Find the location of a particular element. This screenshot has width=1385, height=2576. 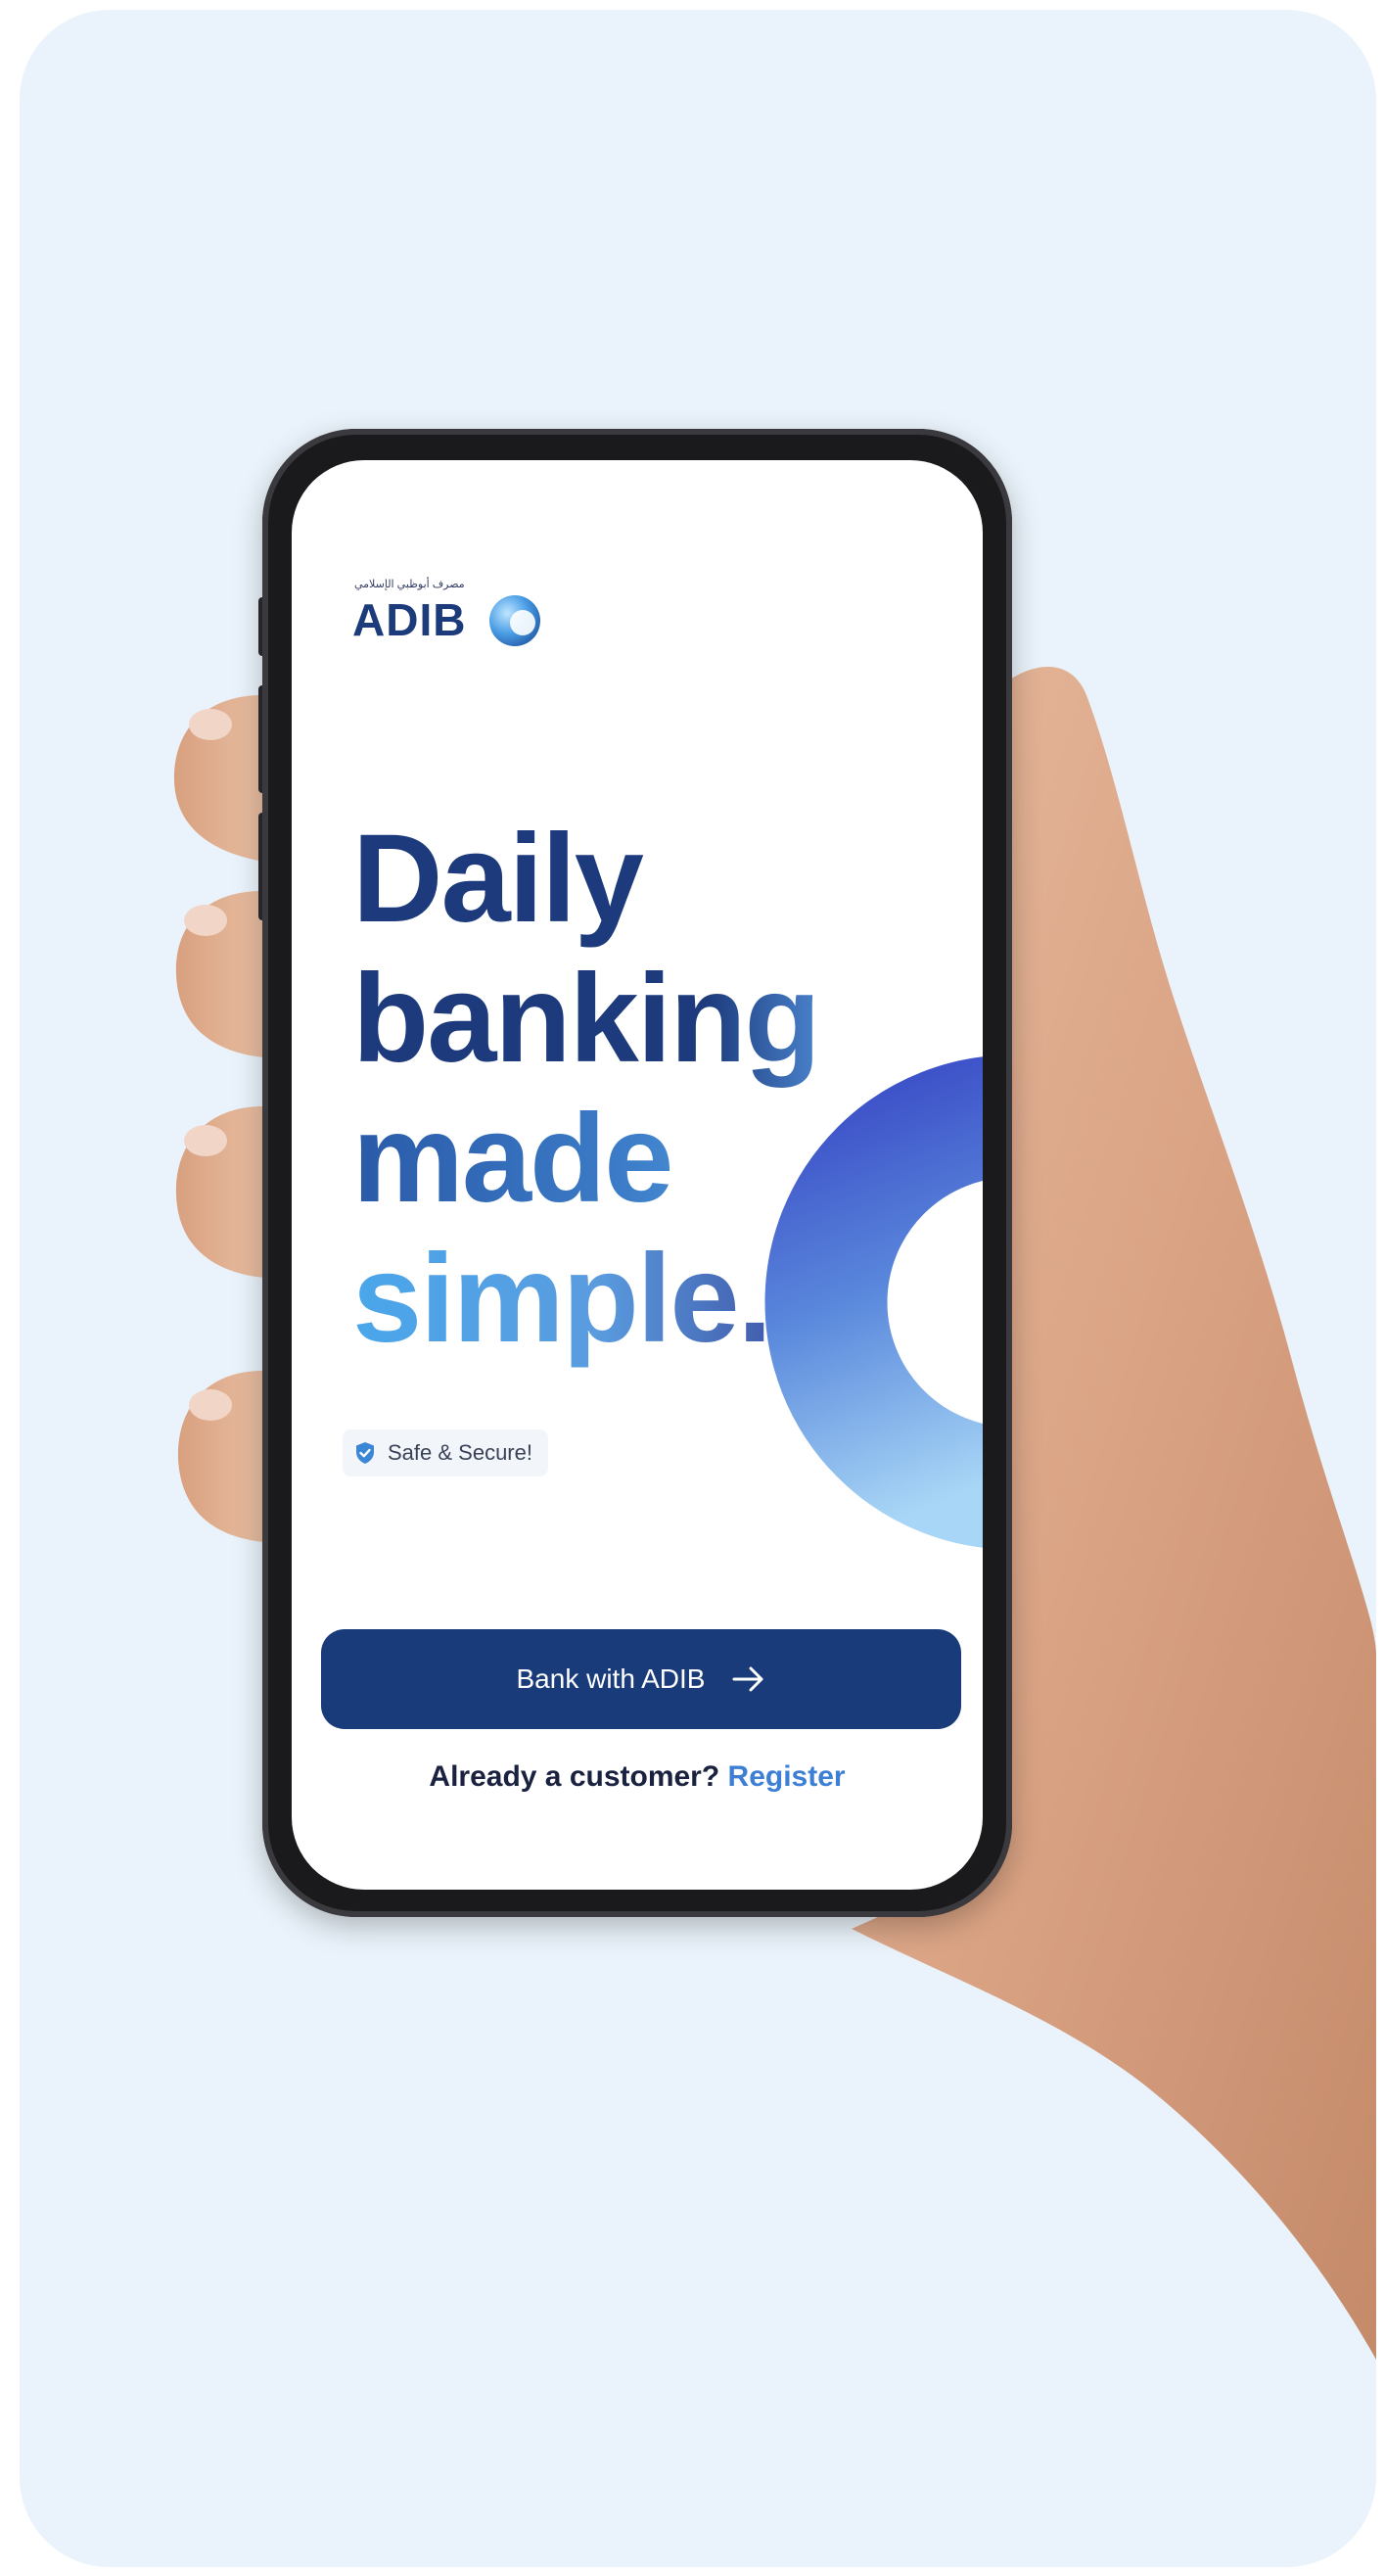

logo-arabic-text: مصرف أبوظبي الإسلامي is located at coordinates (410, 584).